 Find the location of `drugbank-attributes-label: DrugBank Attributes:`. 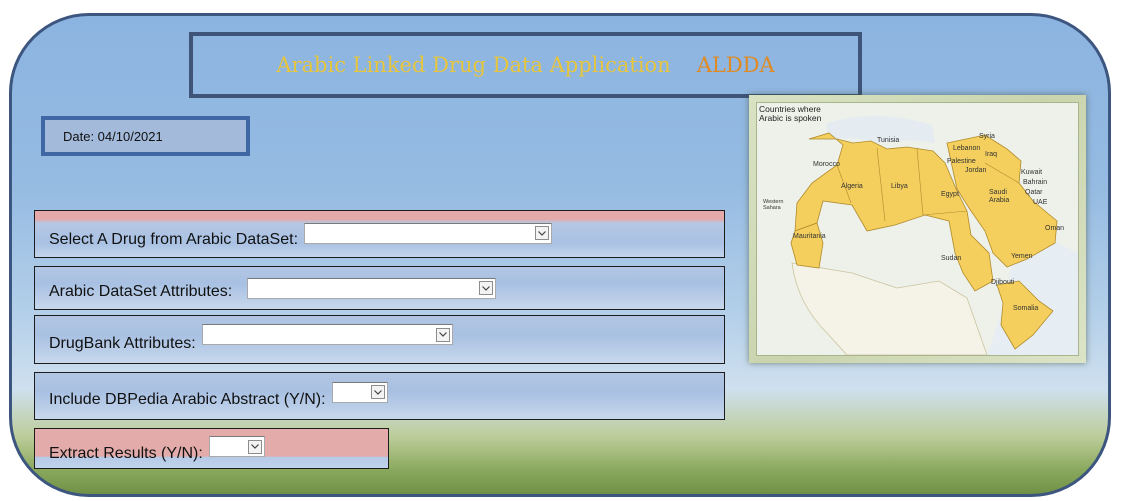

drugbank-attributes-label: DrugBank Attributes: is located at coordinates (122, 343).